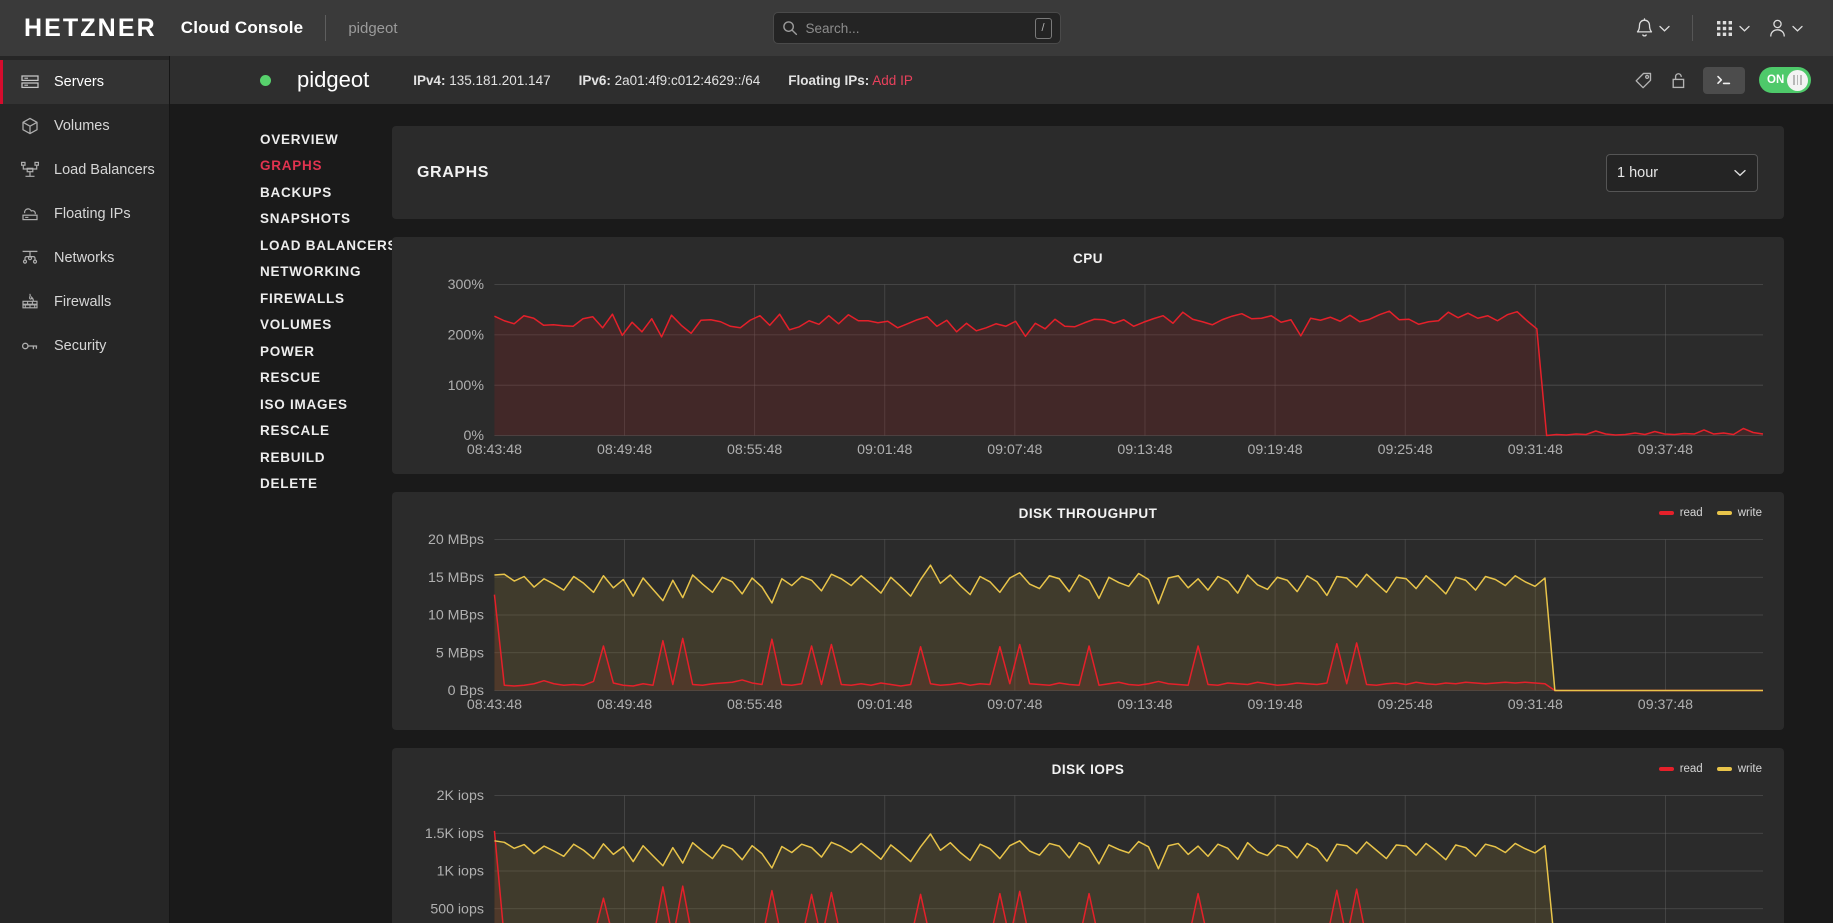 The height and width of the screenshot is (923, 1833). I want to click on svg-text: 2K iops, so click(460, 796).